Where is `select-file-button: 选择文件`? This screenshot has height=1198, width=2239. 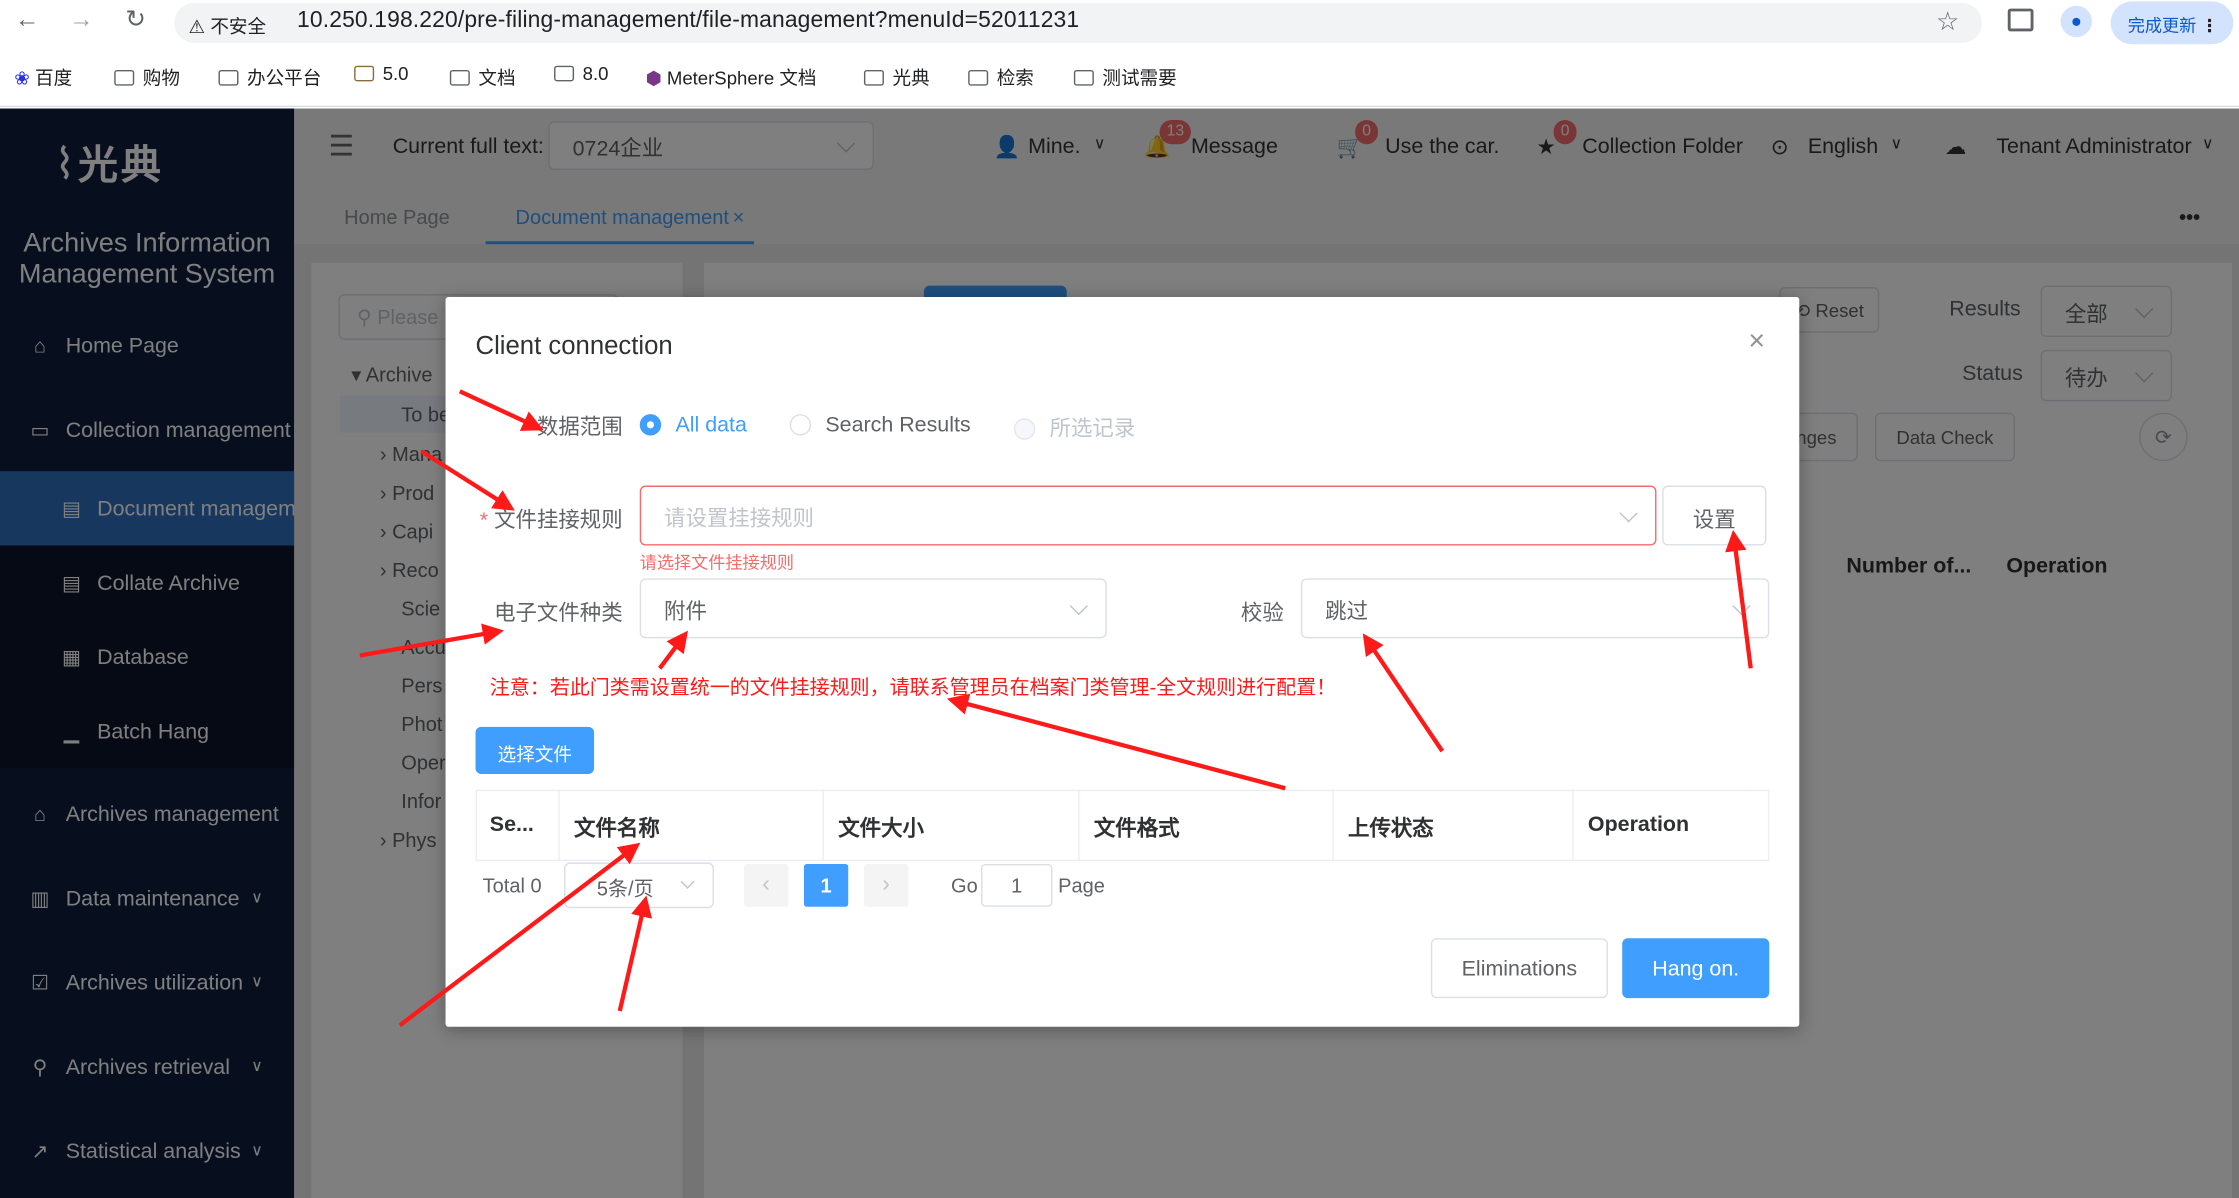
select-file-button: 选择文件 is located at coordinates (535, 750).